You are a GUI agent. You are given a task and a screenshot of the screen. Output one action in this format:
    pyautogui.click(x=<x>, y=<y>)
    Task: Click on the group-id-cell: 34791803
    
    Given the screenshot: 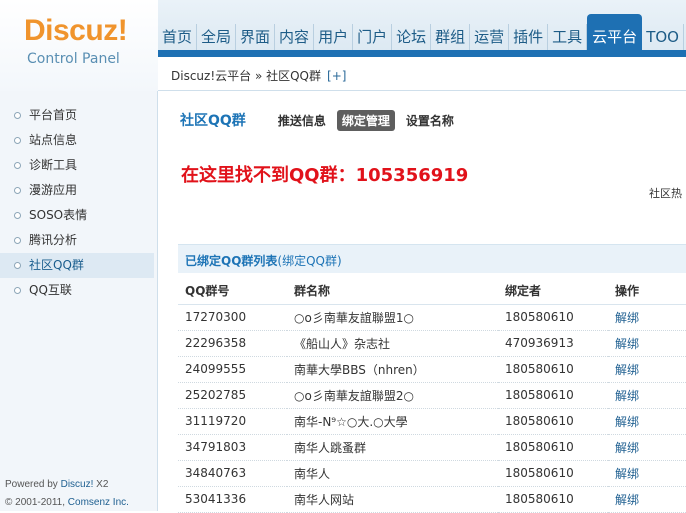 What is the action you would take?
    pyautogui.click(x=232, y=447)
    